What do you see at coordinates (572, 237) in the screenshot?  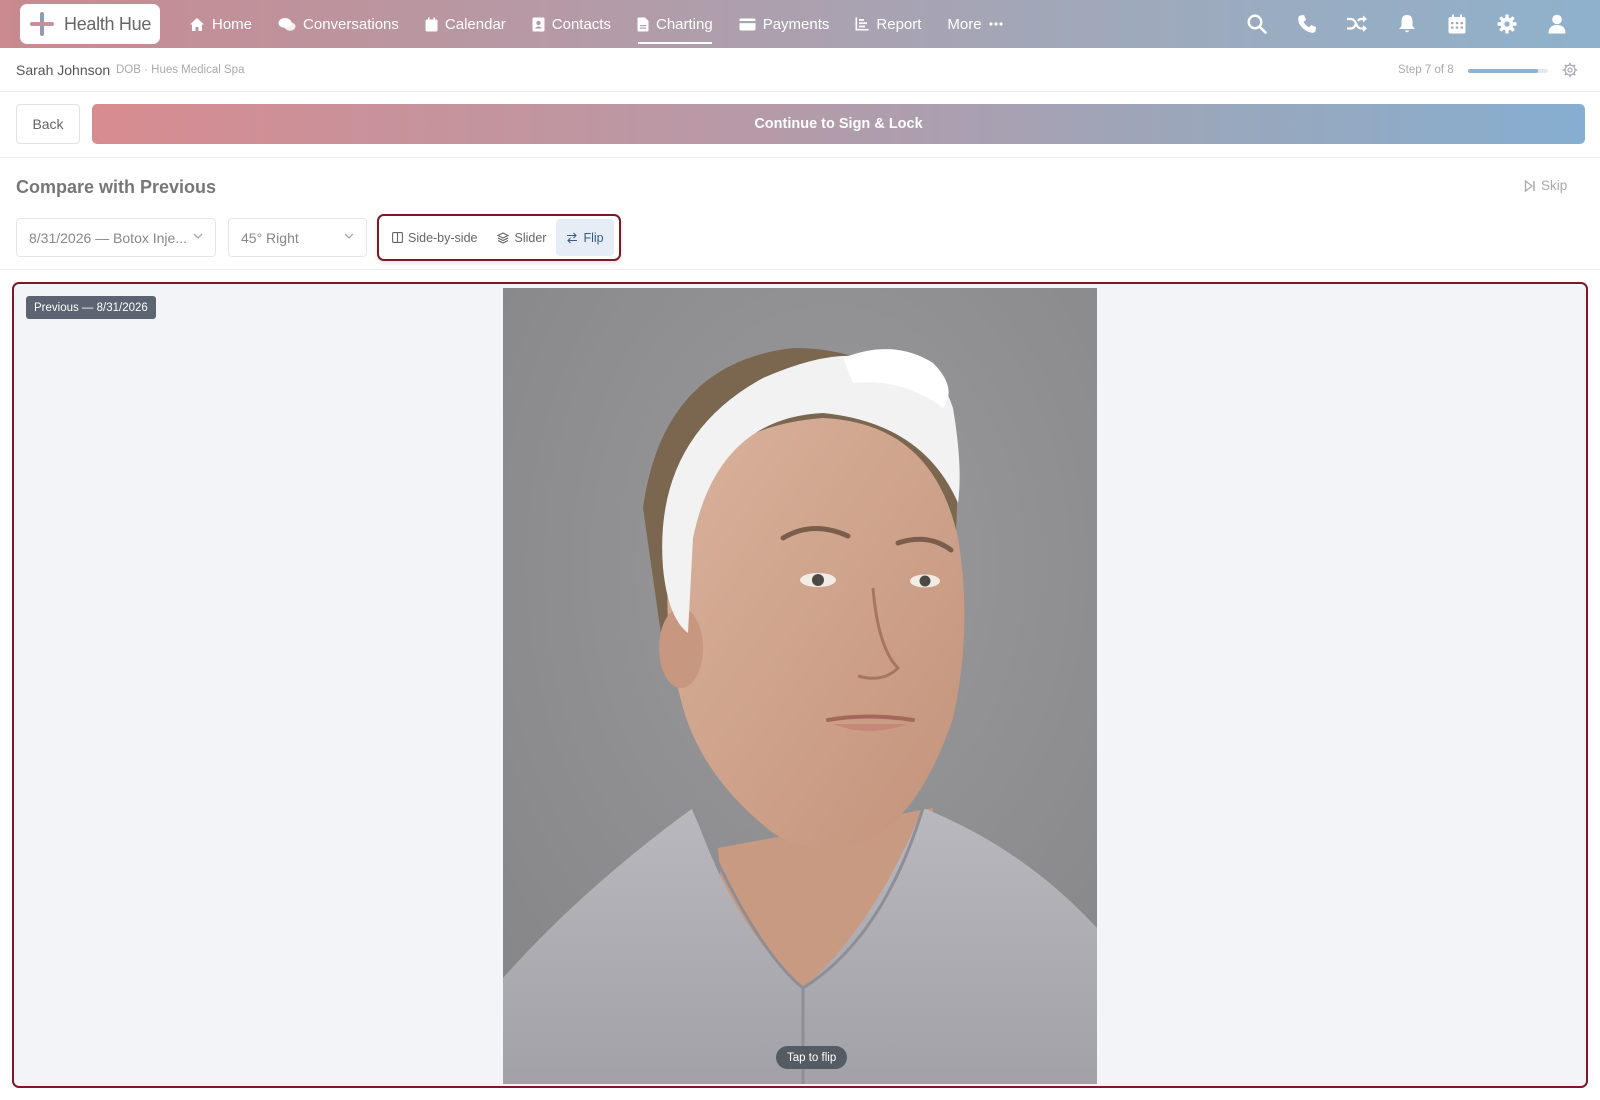 I see `flip-arrows-icon` at bounding box center [572, 237].